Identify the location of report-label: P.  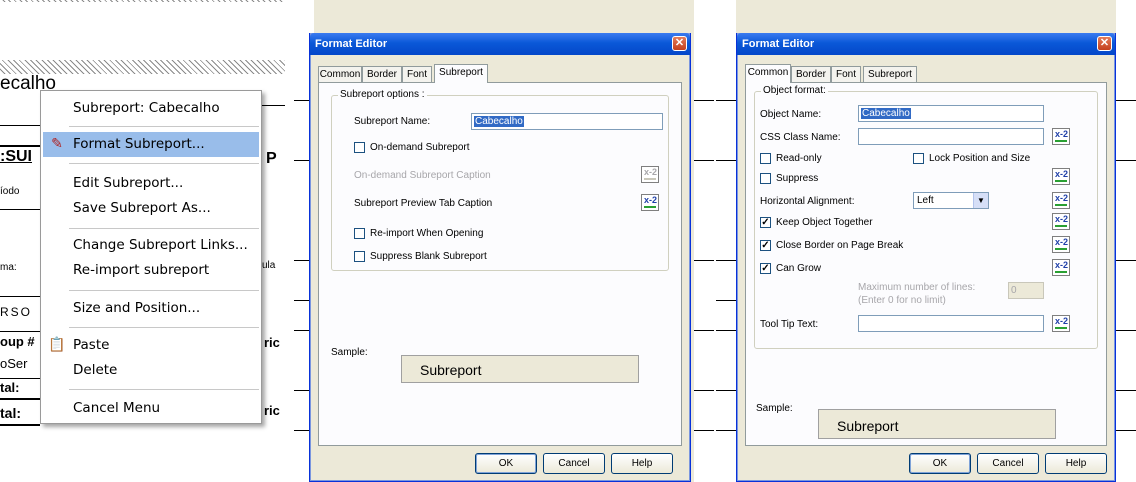
(271, 158).